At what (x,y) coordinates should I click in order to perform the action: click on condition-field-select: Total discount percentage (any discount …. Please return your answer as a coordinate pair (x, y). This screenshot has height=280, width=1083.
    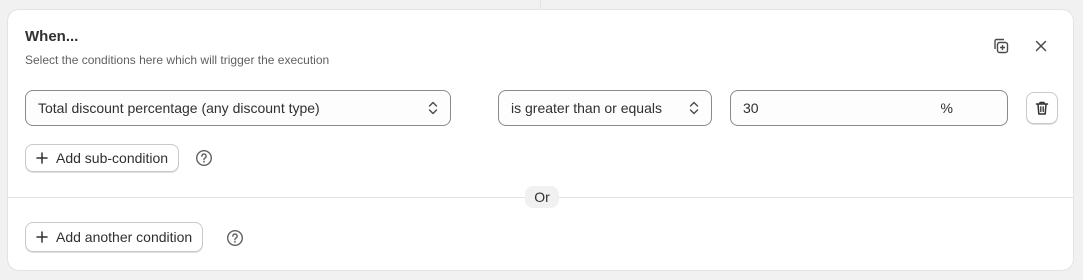
    Looking at the image, I should click on (238, 108).